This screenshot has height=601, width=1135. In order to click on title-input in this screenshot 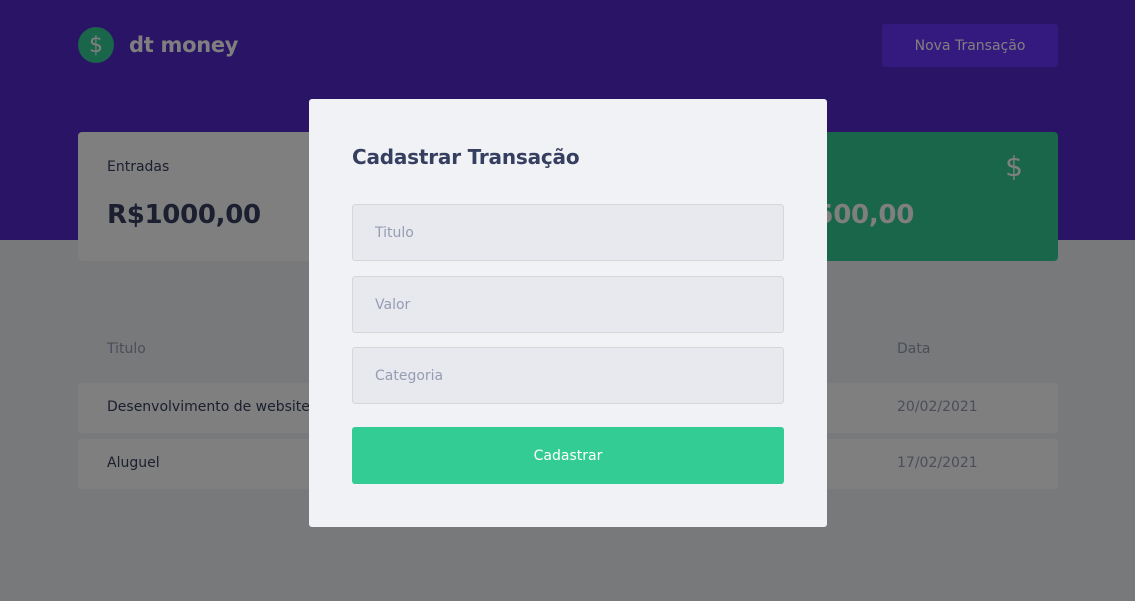, I will do `click(568, 232)`.